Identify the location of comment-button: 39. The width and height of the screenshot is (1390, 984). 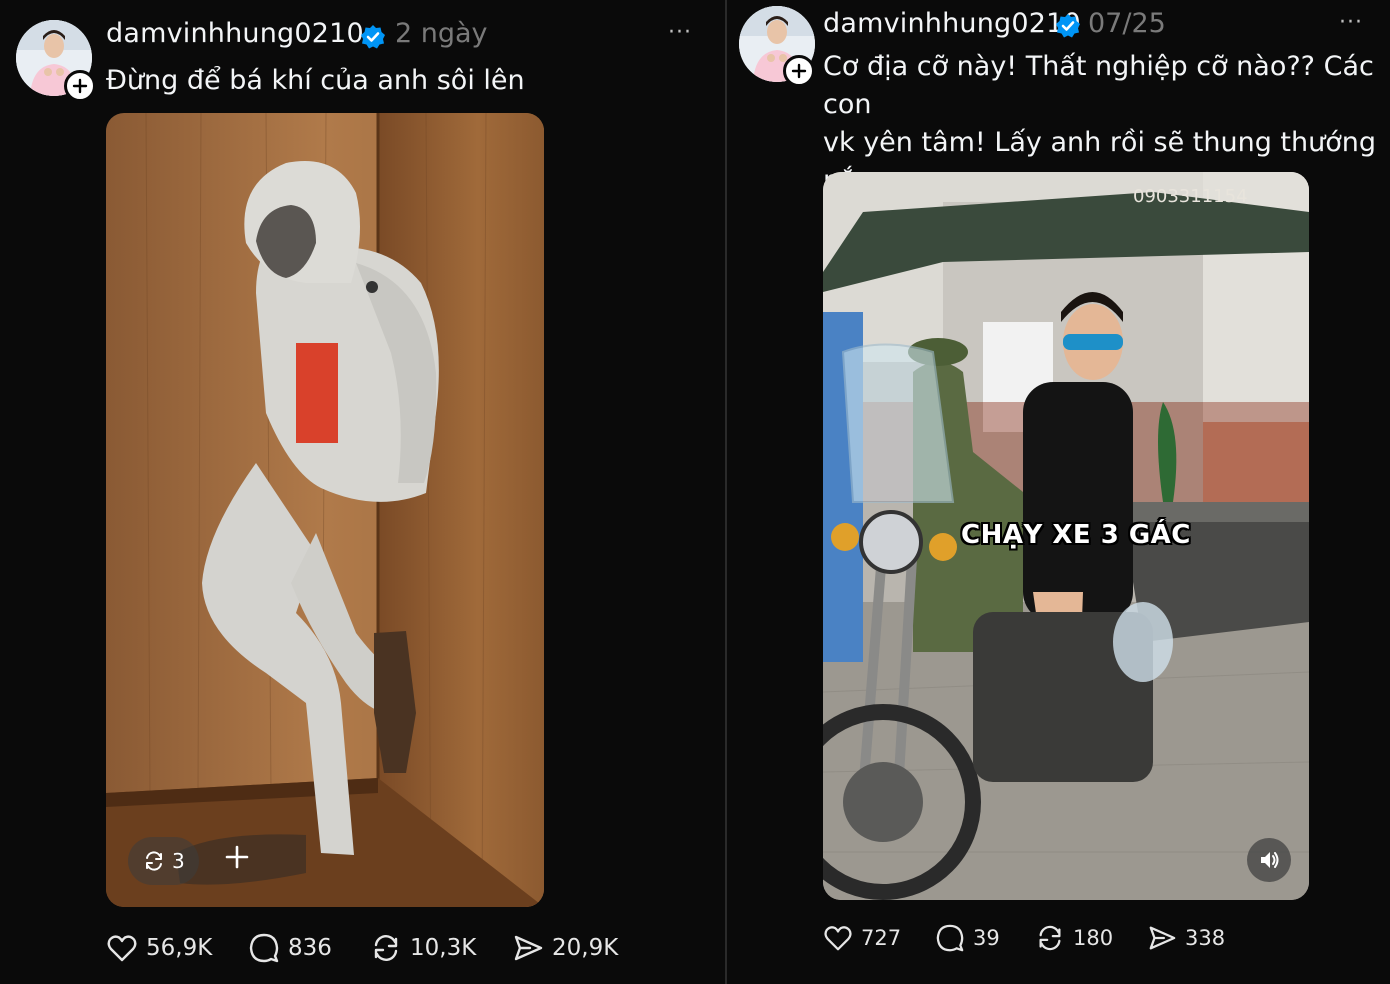
(985, 938).